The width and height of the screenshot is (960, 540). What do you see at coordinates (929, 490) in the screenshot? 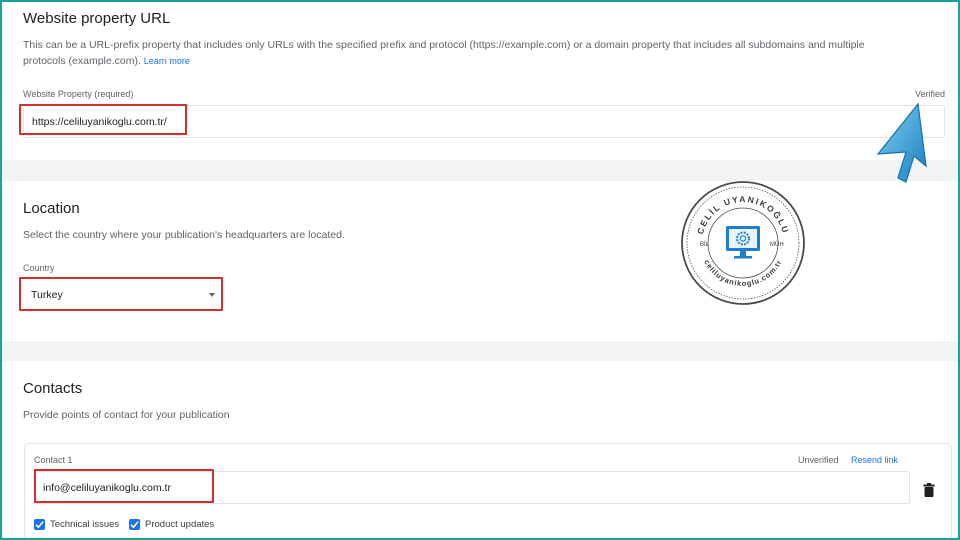
I see `delete-icon` at bounding box center [929, 490].